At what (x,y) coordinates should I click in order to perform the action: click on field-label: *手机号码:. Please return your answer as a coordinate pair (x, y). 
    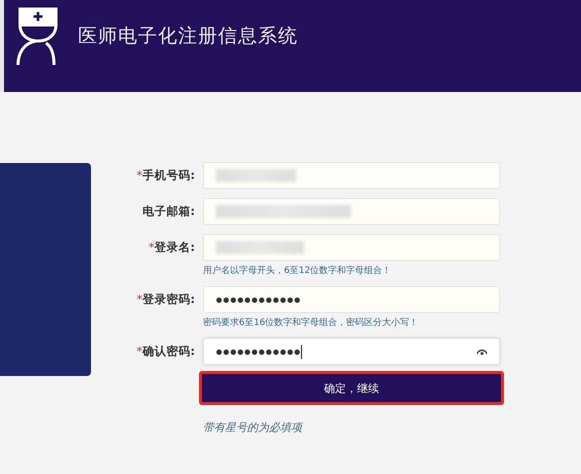
    Looking at the image, I should click on (166, 175).